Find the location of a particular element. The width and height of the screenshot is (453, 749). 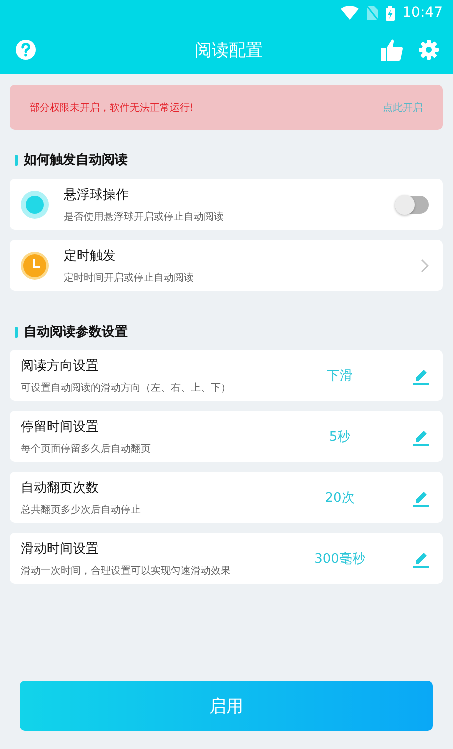

setting-title: 定时触发 is located at coordinates (90, 256).